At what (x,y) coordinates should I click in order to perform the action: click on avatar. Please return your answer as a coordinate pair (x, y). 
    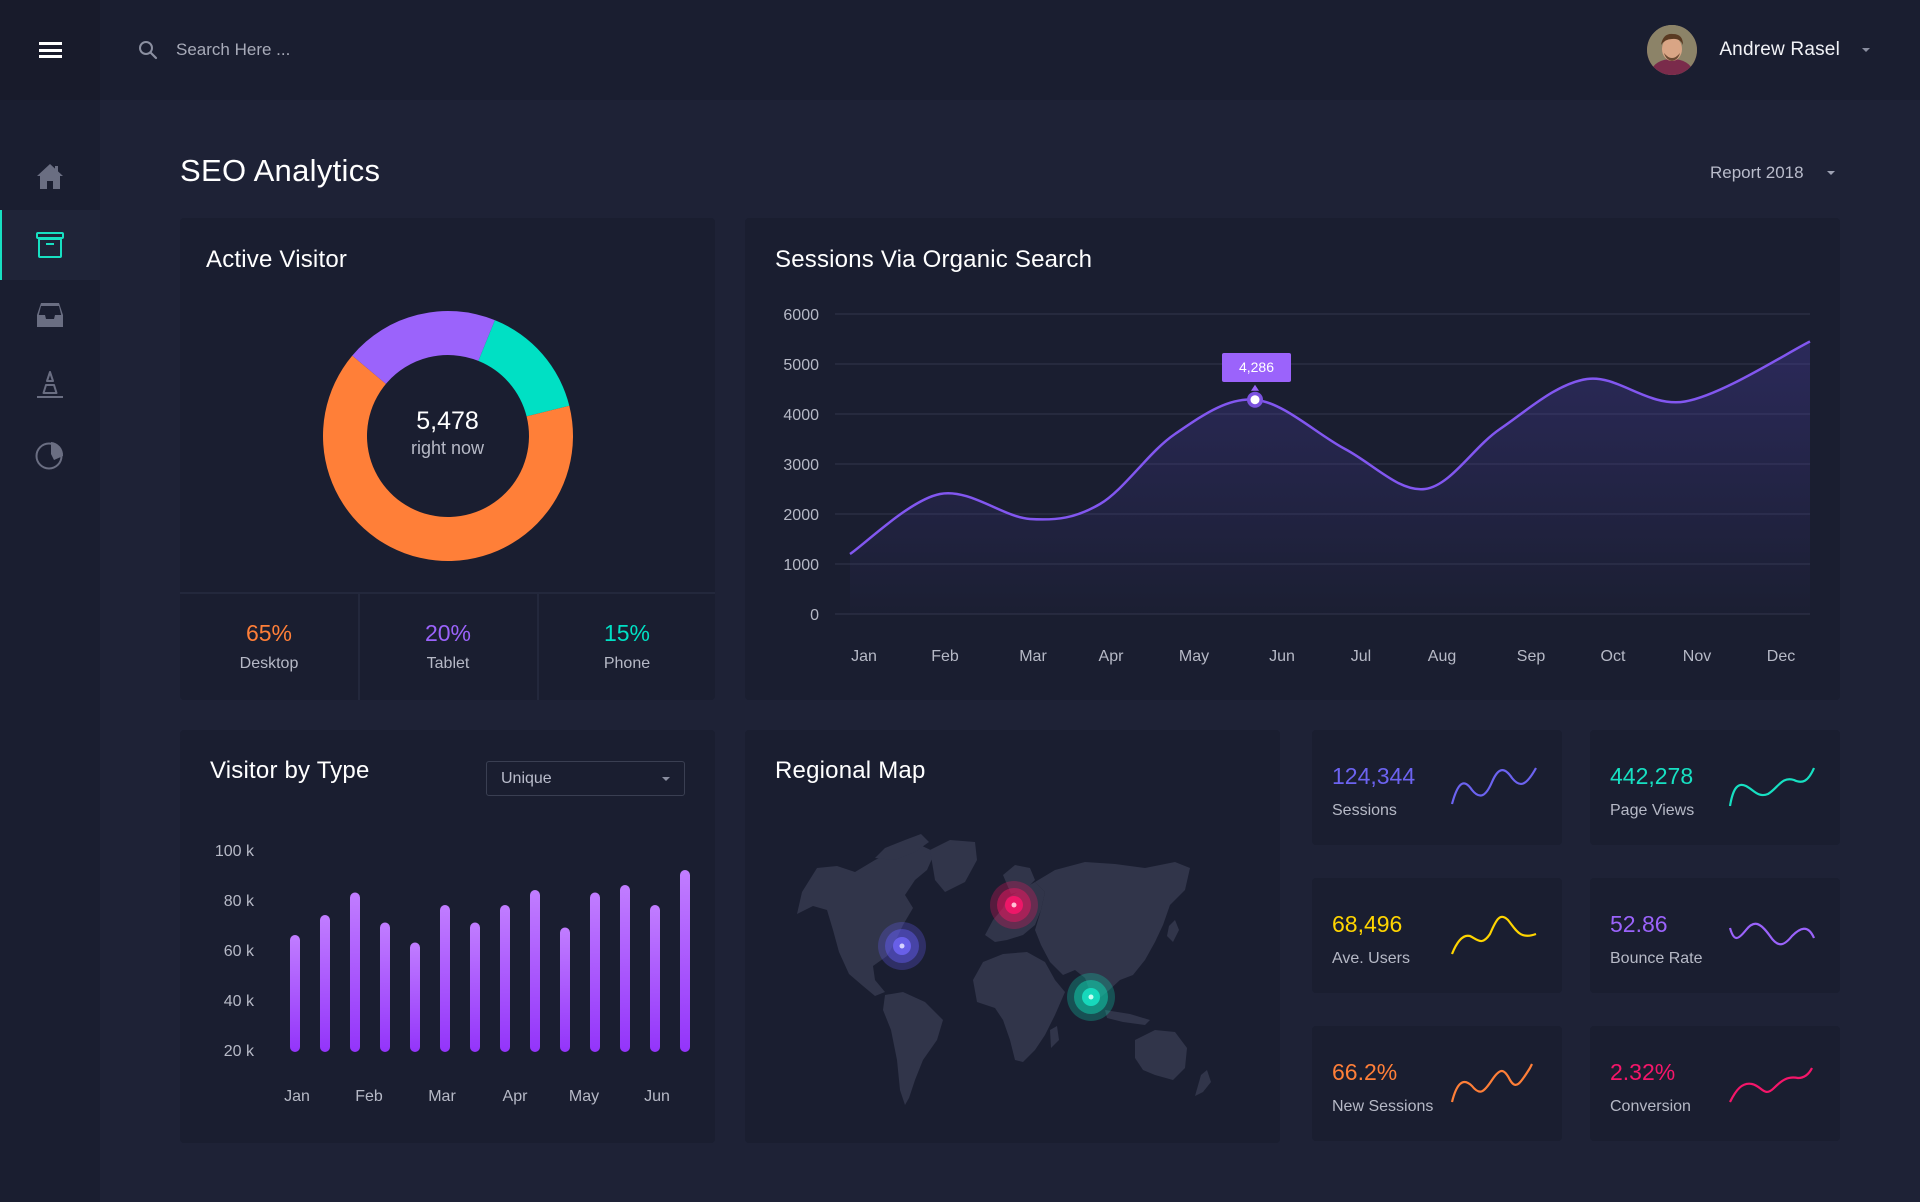
    Looking at the image, I should click on (1672, 50).